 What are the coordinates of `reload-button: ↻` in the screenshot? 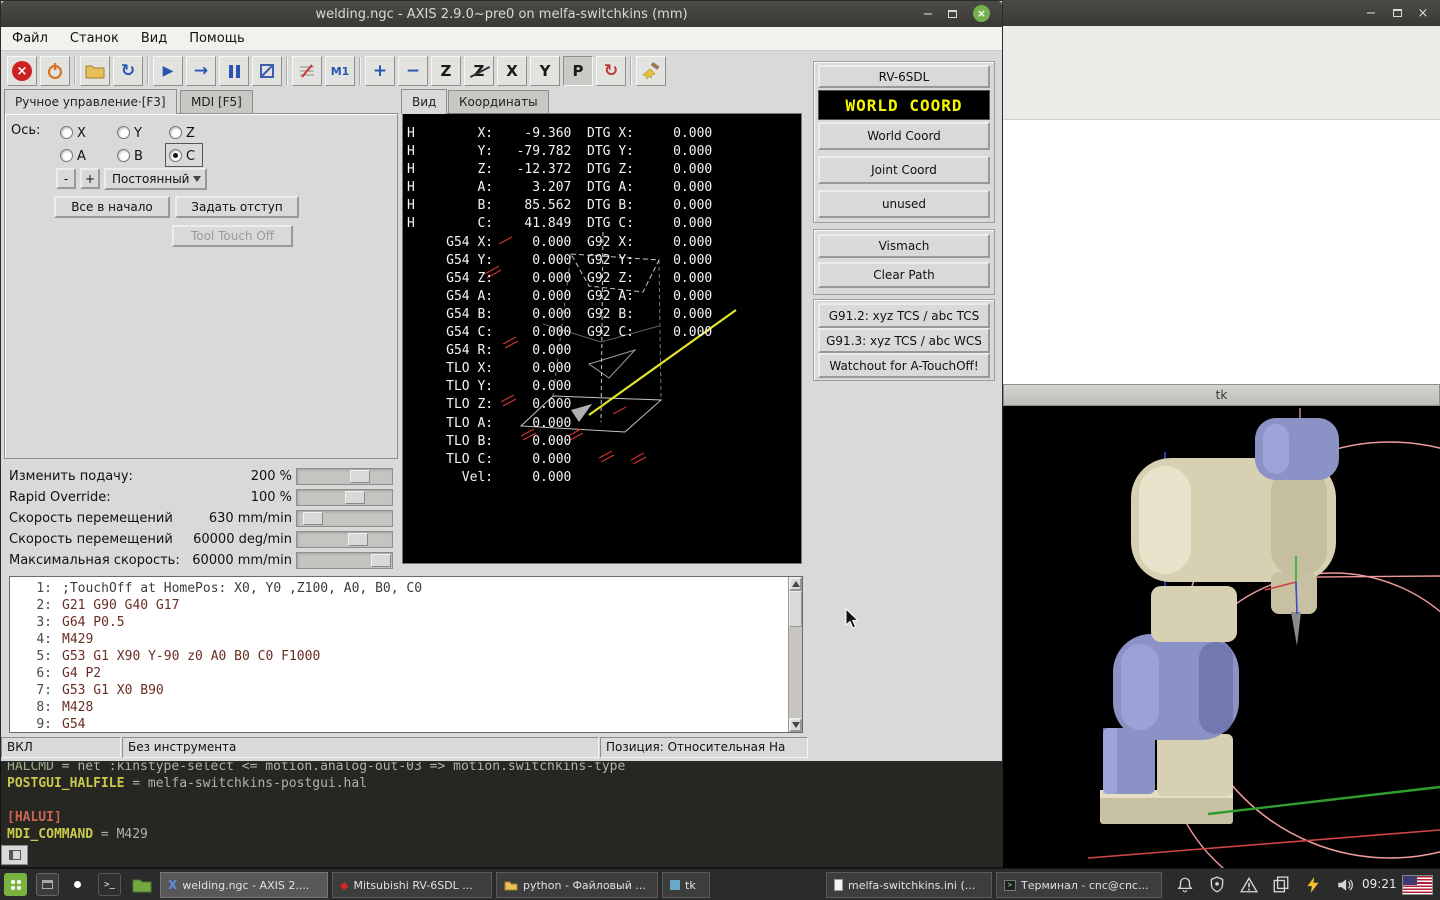 It's located at (128, 71).